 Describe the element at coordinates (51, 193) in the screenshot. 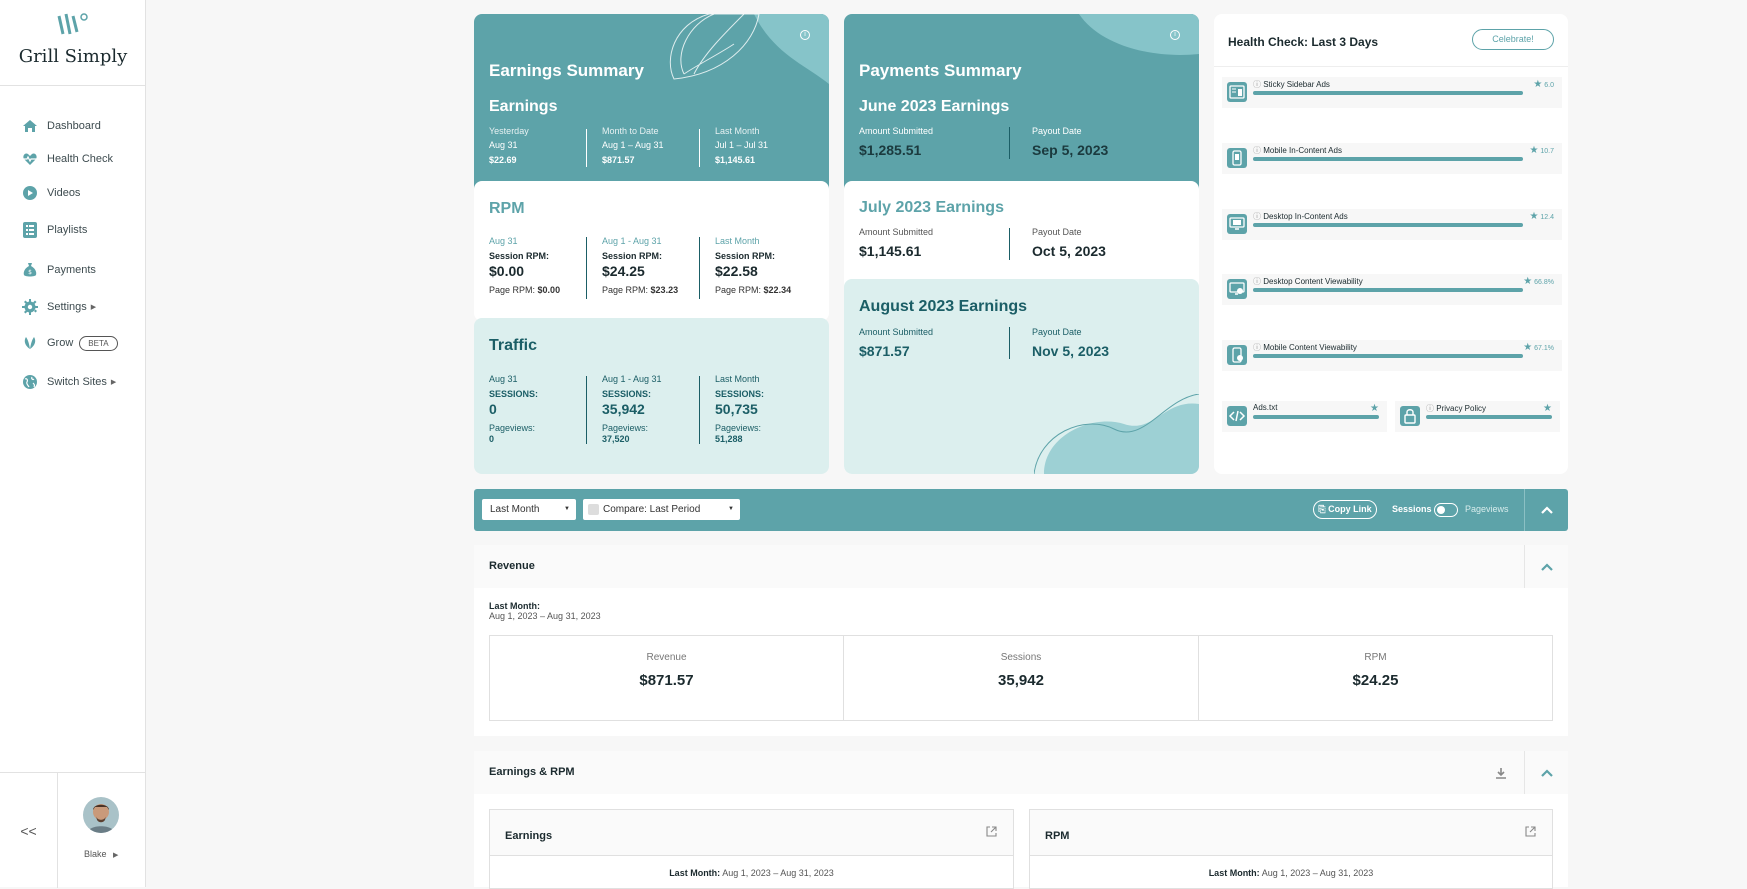

I see `sidebar-item-videos: Videos` at that location.